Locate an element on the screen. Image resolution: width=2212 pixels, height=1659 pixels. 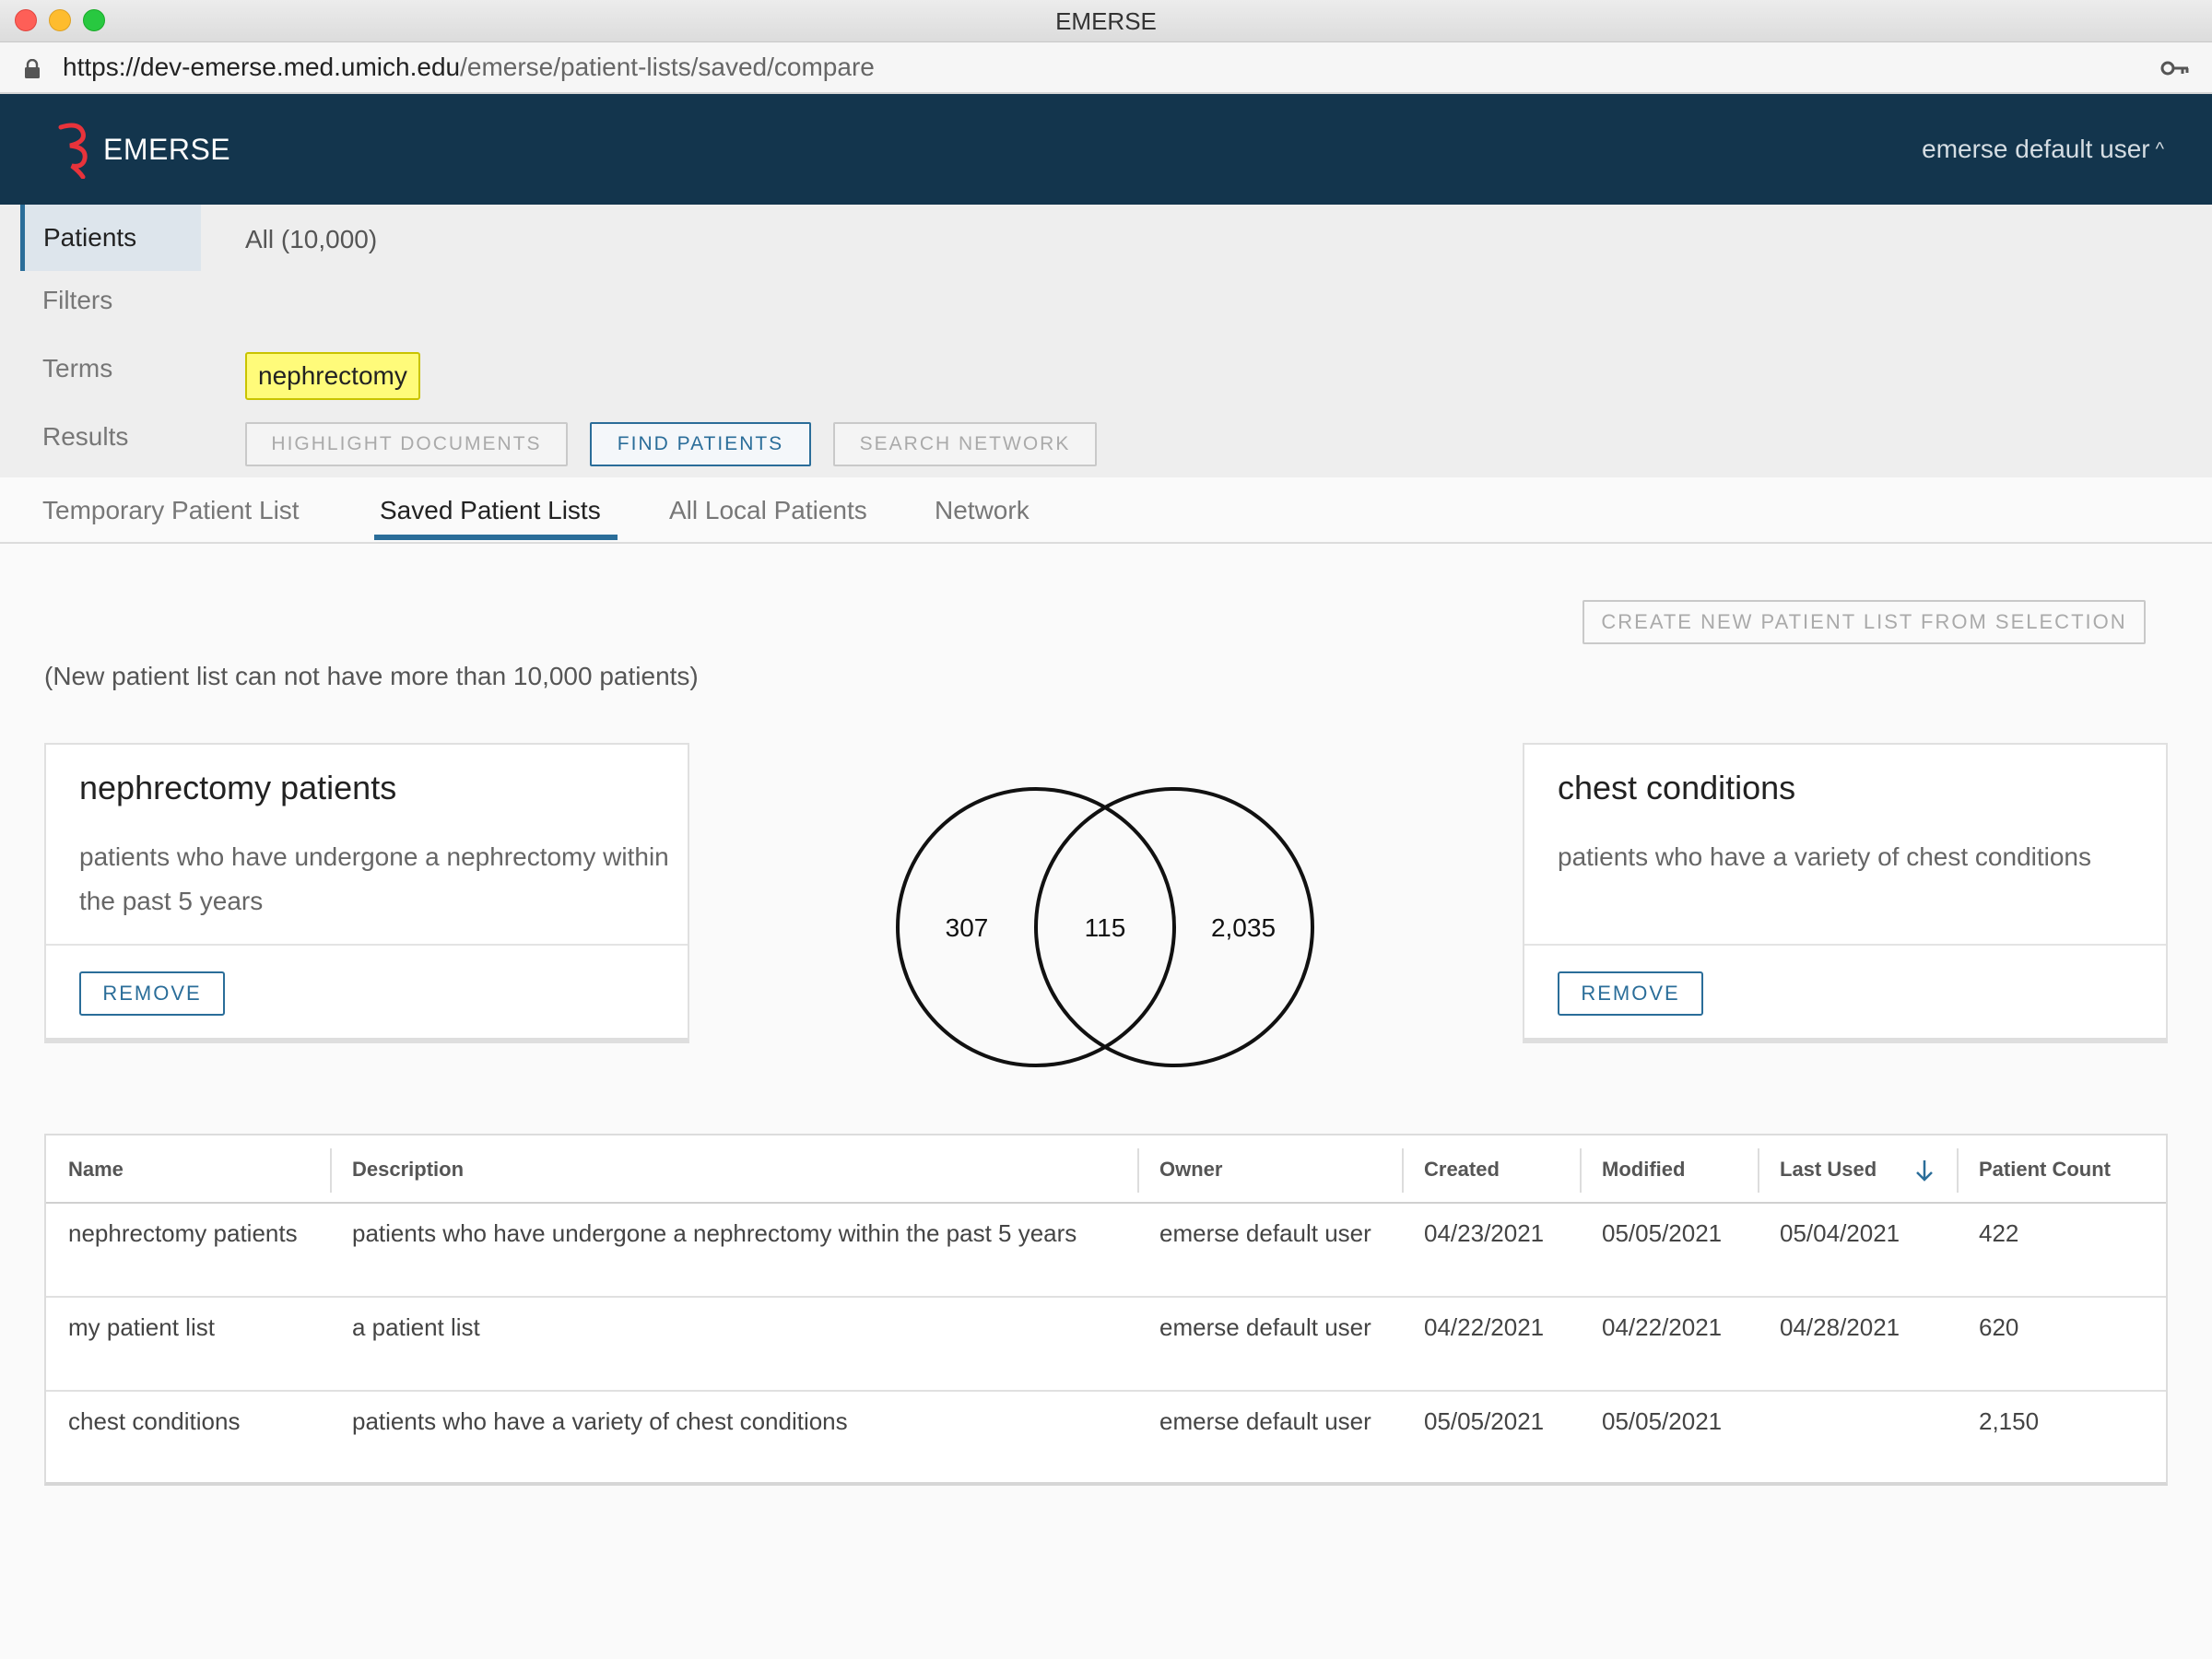
window-titlebar: EMERSE is located at coordinates (1106, 21).